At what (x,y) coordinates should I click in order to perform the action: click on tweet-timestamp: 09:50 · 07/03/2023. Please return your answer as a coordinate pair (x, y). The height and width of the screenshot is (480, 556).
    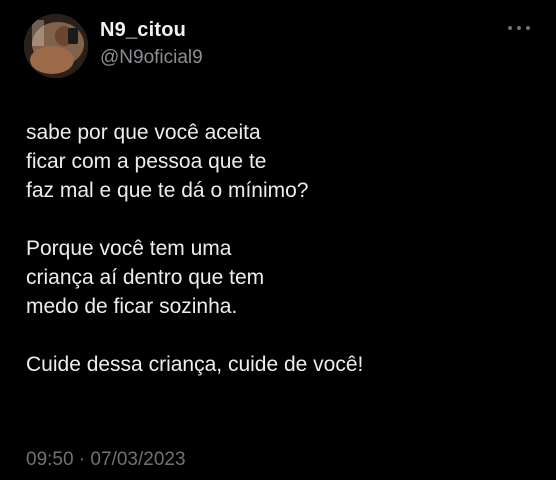
    Looking at the image, I should click on (106, 460).